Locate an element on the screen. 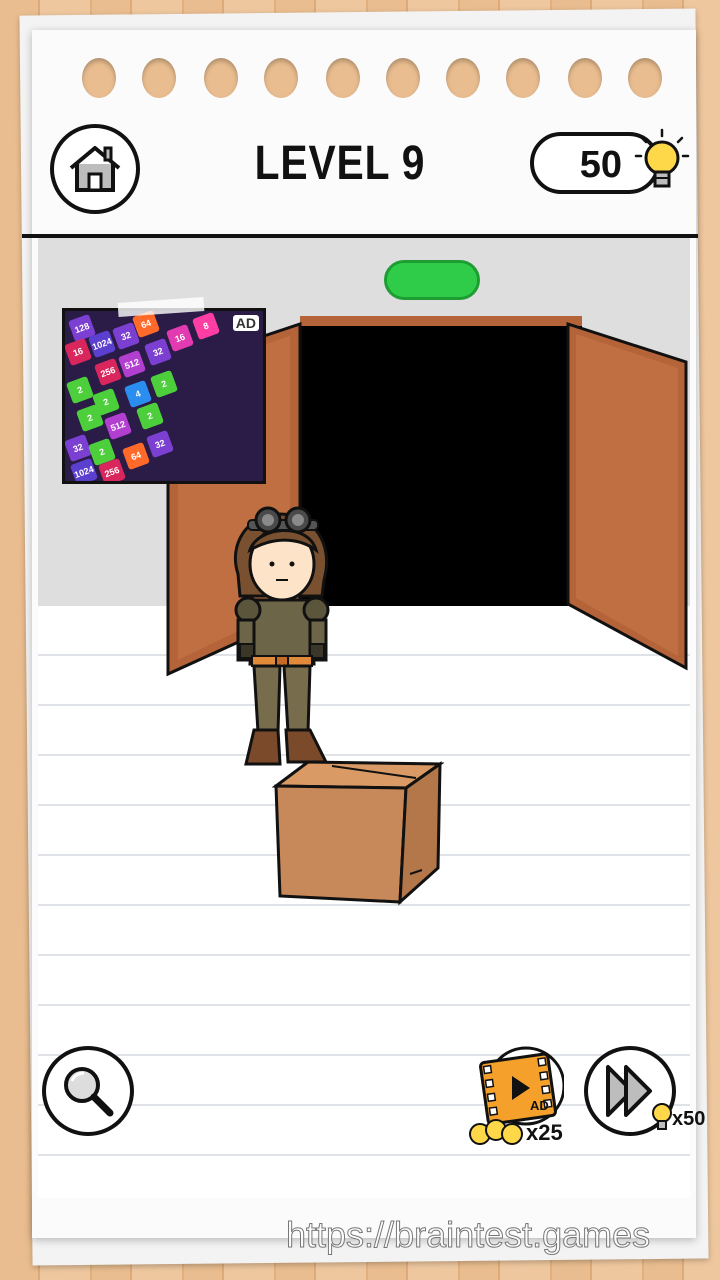 The height and width of the screenshot is (1280, 720). ad-tile: 64 is located at coordinates (136, 456).